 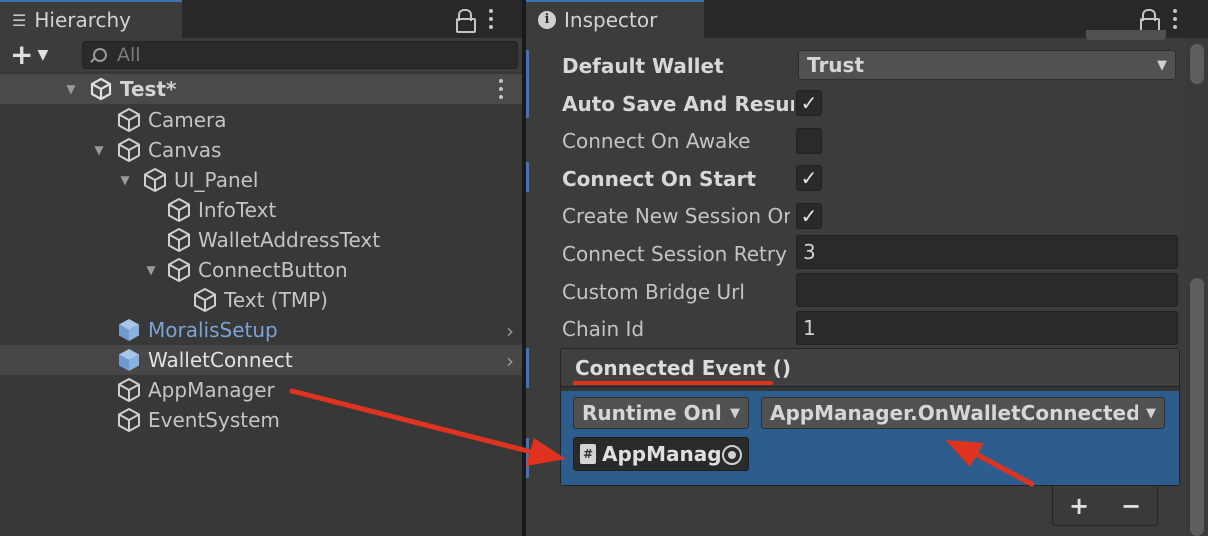 I want to click on tree-item-label: InfoText, so click(x=237, y=210).